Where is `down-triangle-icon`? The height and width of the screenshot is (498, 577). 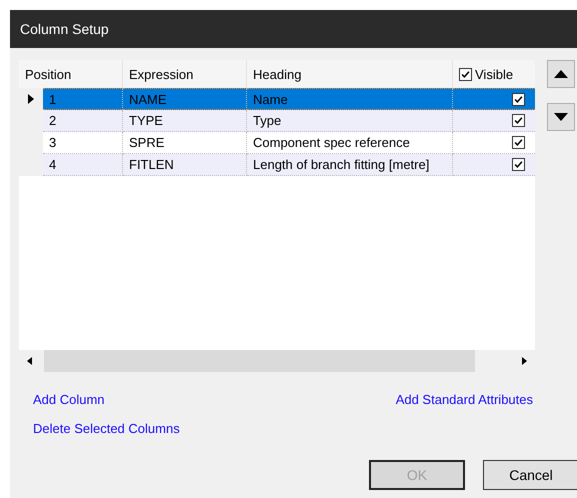
down-triangle-icon is located at coordinates (561, 117).